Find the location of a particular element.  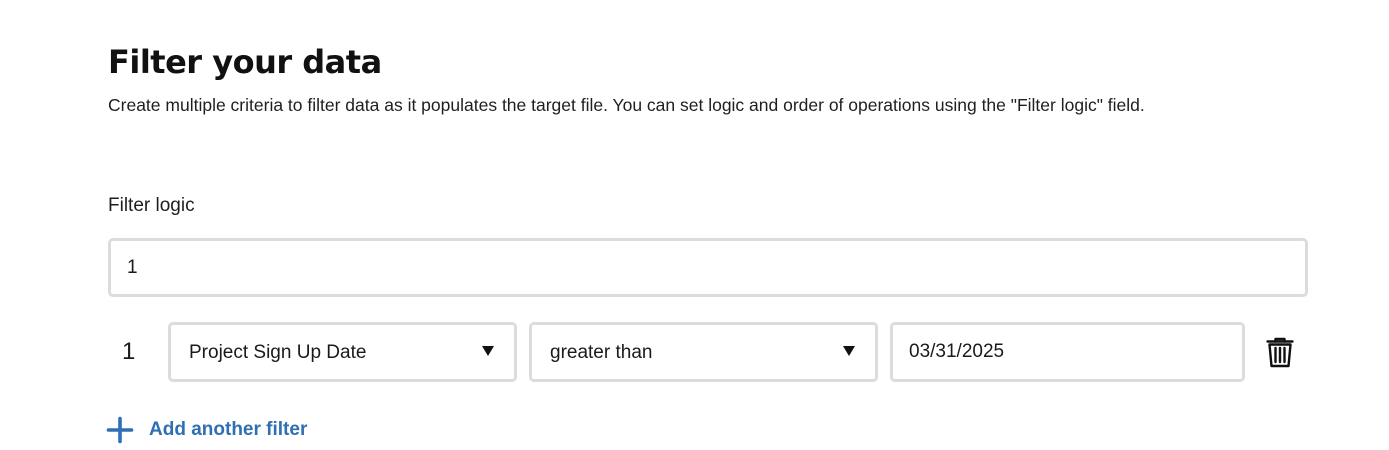

plus-icon is located at coordinates (120, 430).